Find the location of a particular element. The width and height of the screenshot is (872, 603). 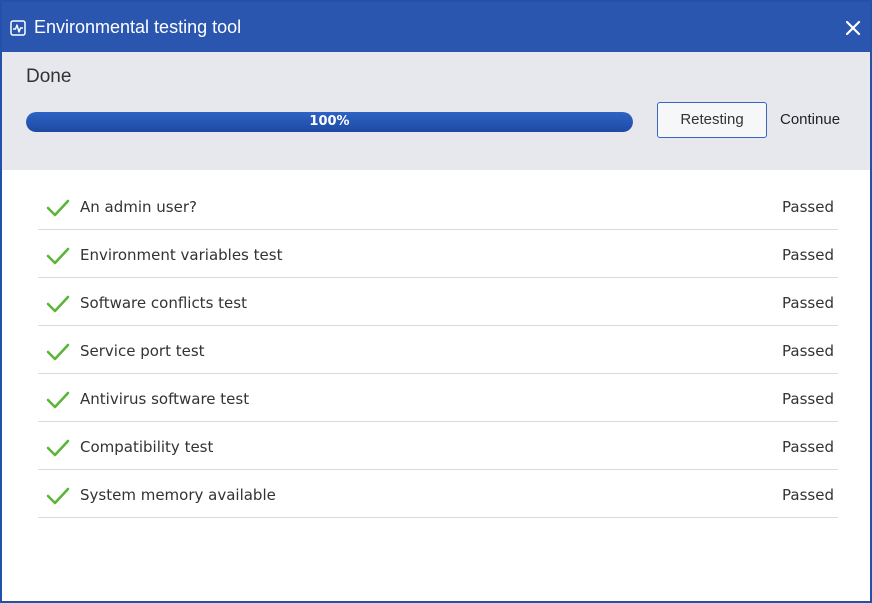

continue-button: Continue is located at coordinates (810, 120).